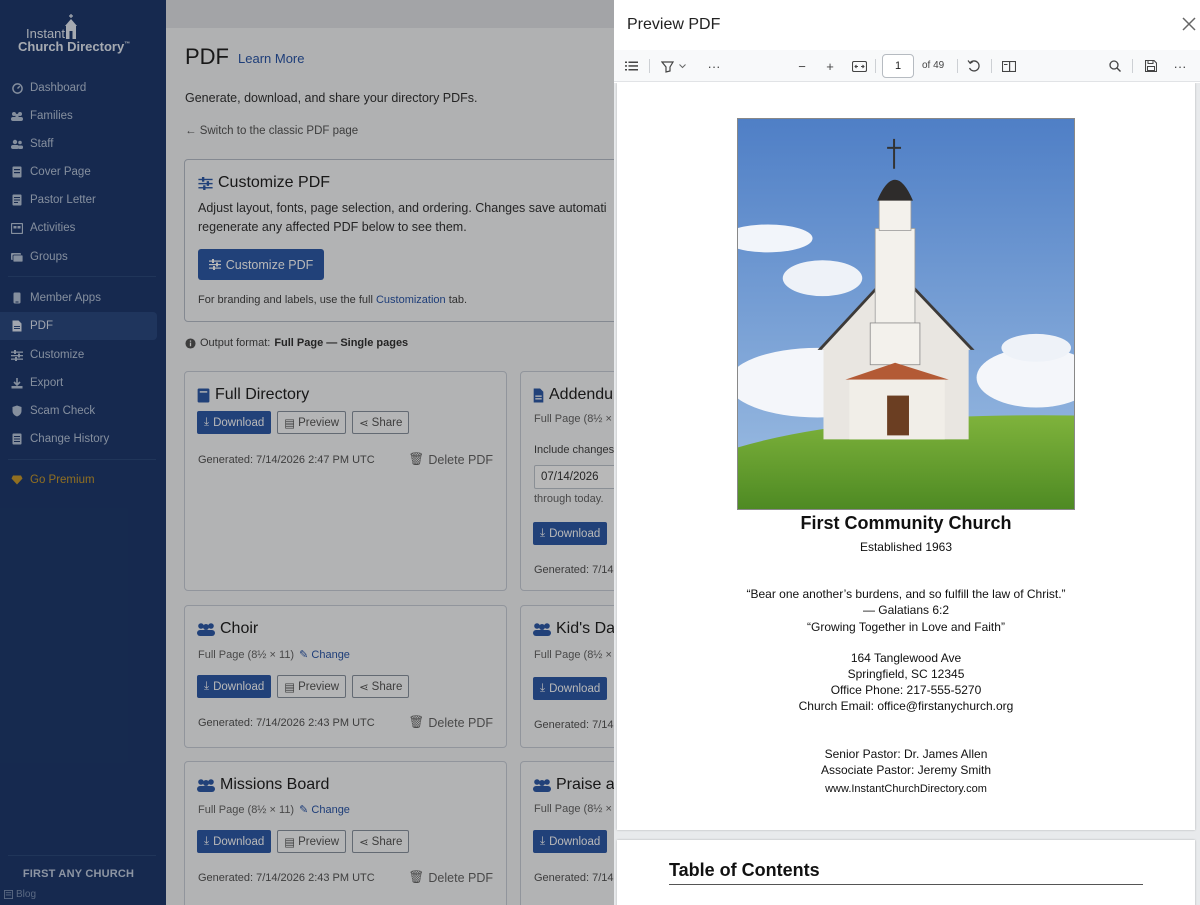 This screenshot has height=905, width=1200. Describe the element at coordinates (82, 459) in the screenshot. I see `sidebar-divider` at that location.